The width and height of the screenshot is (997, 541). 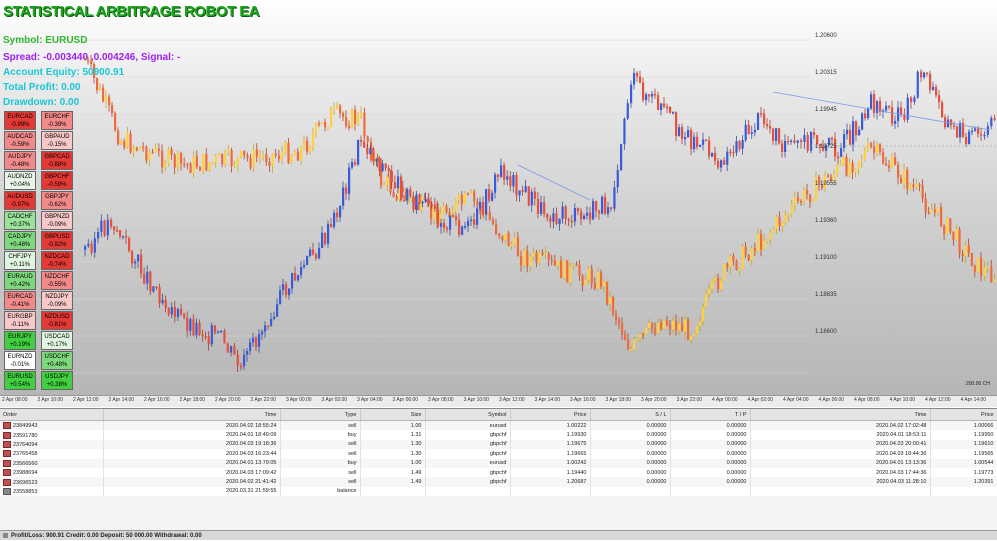 I want to click on column-header: Symbol, so click(x=468, y=415).